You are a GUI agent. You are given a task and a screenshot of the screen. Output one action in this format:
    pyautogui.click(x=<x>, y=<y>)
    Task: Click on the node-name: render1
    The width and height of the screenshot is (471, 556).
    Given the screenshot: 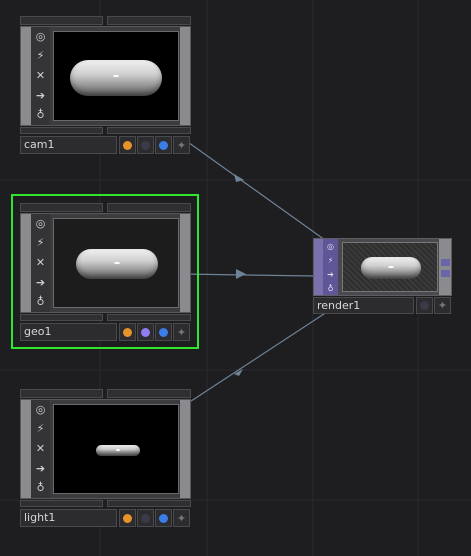 What is the action you would take?
    pyautogui.click(x=363, y=305)
    